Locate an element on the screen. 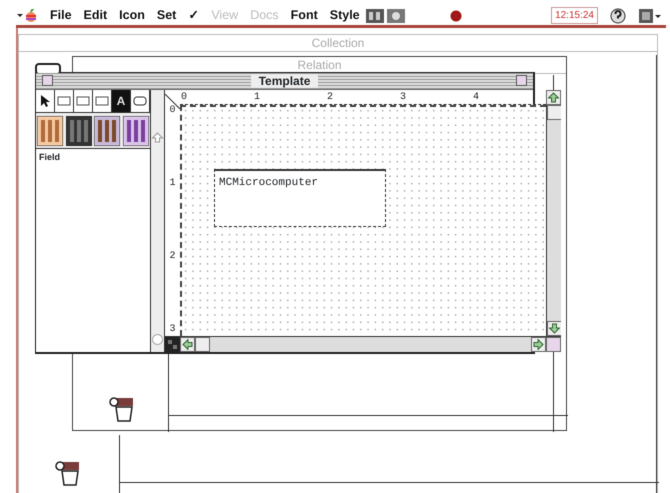 Image resolution: width=670 pixels, height=493 pixels. field-box: MCMicrocomputer is located at coordinates (300, 198).